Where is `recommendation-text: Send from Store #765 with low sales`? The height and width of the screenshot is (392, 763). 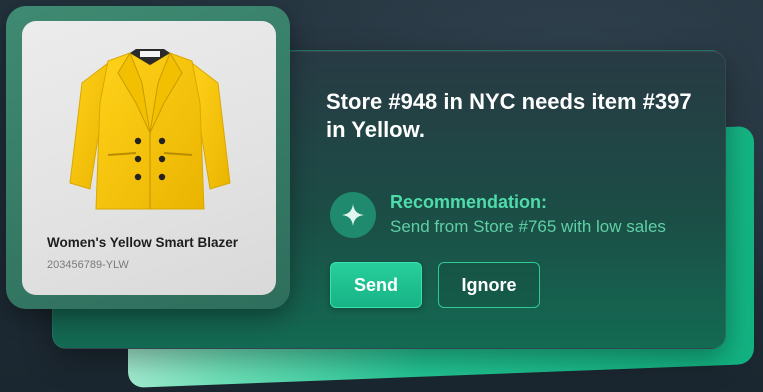 recommendation-text: Send from Store #765 with low sales is located at coordinates (528, 226).